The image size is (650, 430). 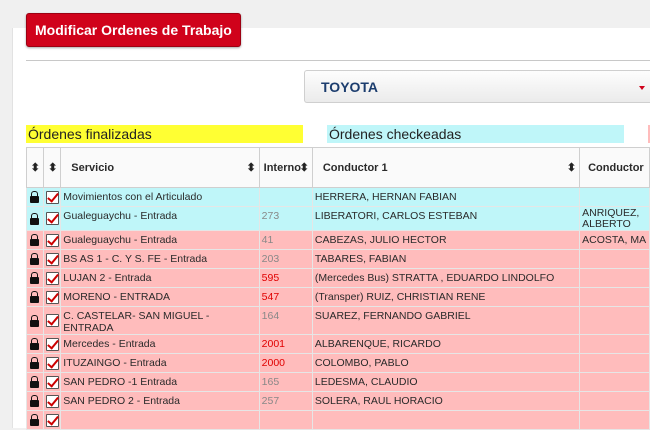 I want to click on column-check-sort: ⬍, so click(x=52, y=167).